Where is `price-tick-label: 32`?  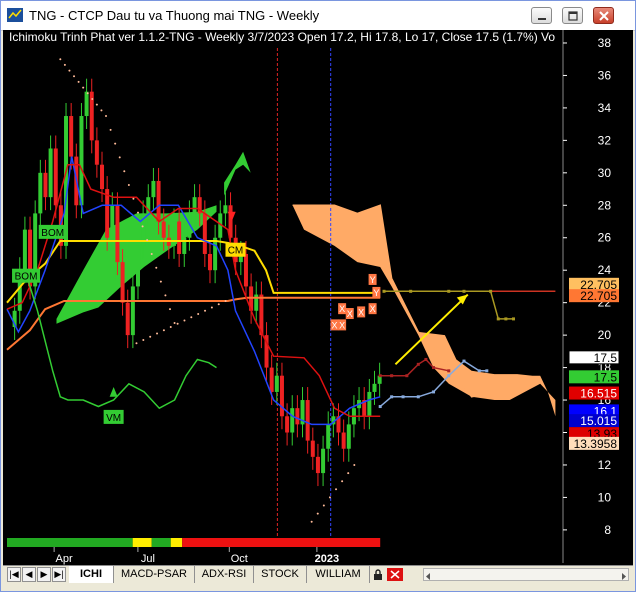 price-tick-label: 32 is located at coordinates (605, 140).